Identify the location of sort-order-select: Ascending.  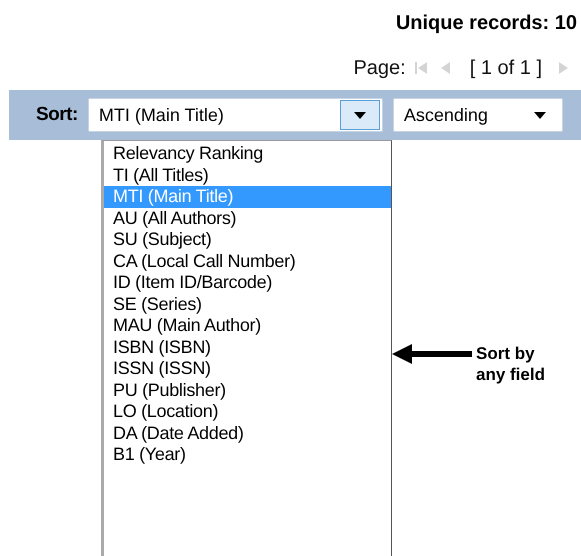
(477, 115).